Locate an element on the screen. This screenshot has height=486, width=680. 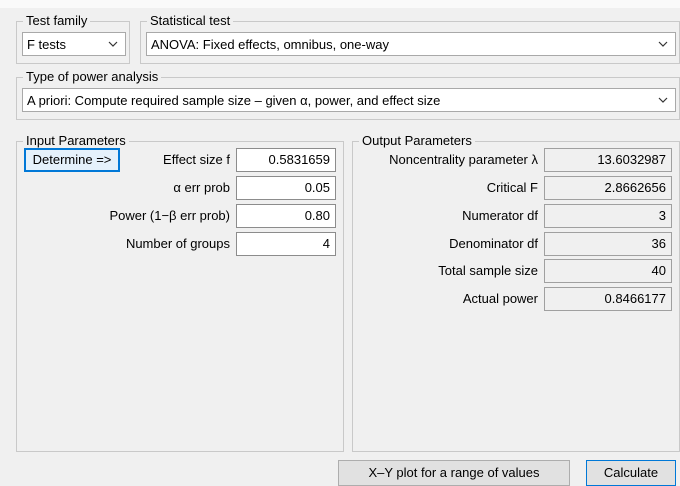
alpha-err-input: 0.05 is located at coordinates (286, 188).